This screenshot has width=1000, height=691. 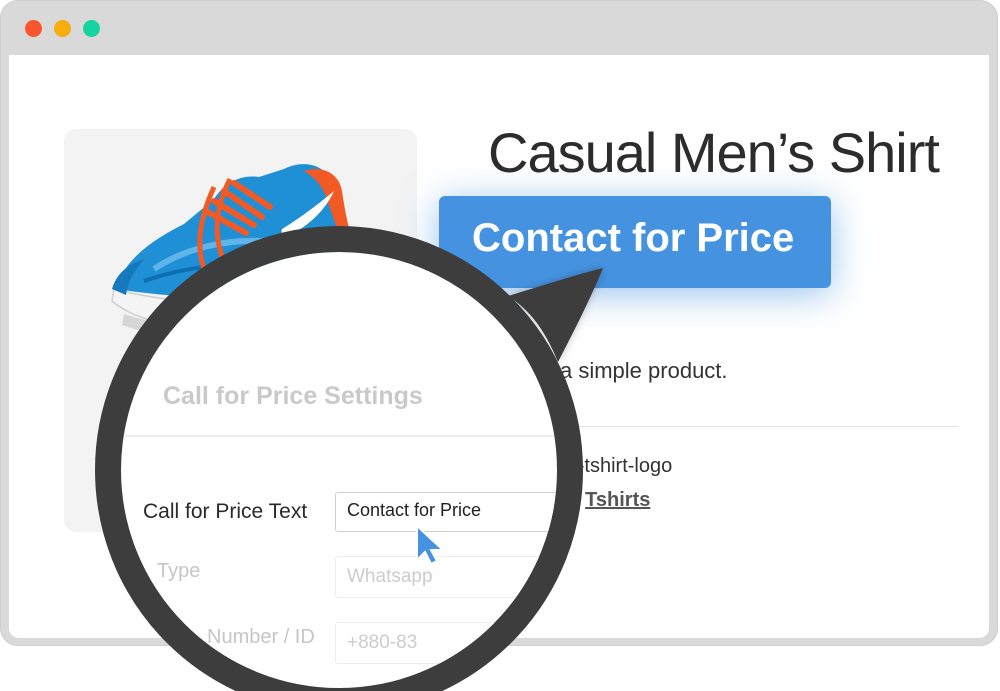 What do you see at coordinates (390, 576) in the screenshot?
I see `type-select-value: Whatsapp` at bounding box center [390, 576].